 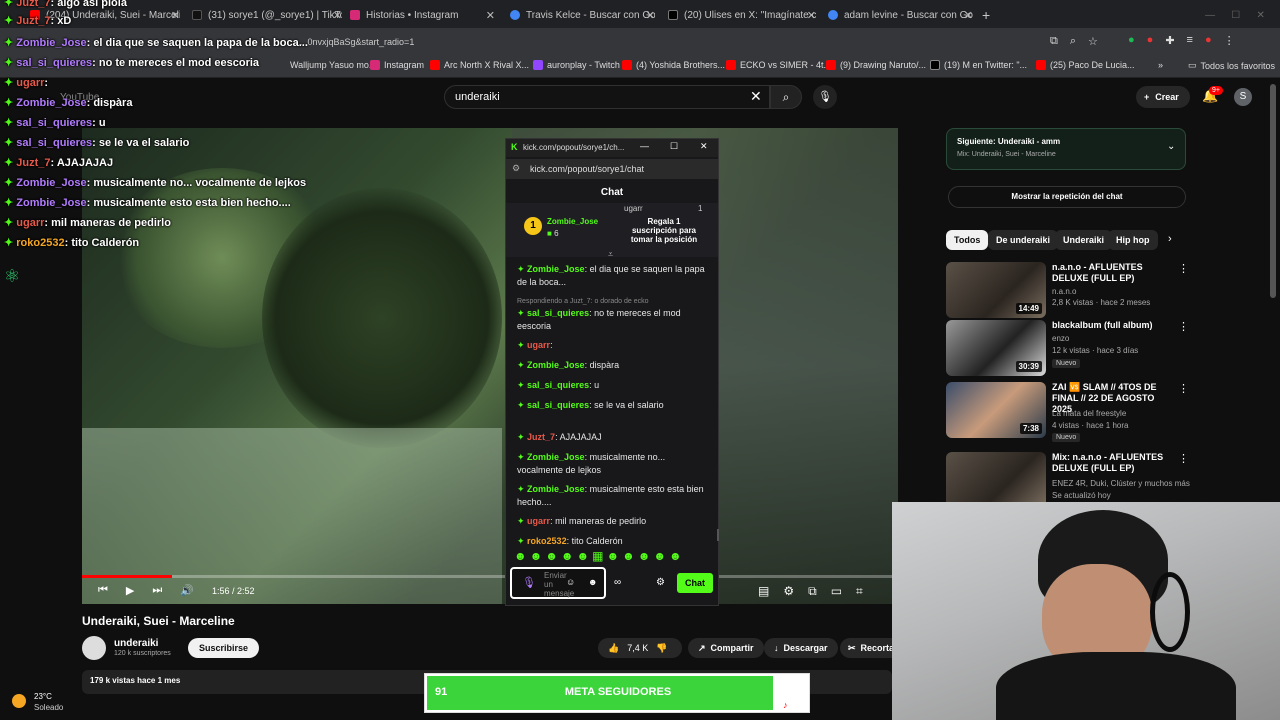 What do you see at coordinates (967, 240) in the screenshot?
I see `chip-all: Todos` at bounding box center [967, 240].